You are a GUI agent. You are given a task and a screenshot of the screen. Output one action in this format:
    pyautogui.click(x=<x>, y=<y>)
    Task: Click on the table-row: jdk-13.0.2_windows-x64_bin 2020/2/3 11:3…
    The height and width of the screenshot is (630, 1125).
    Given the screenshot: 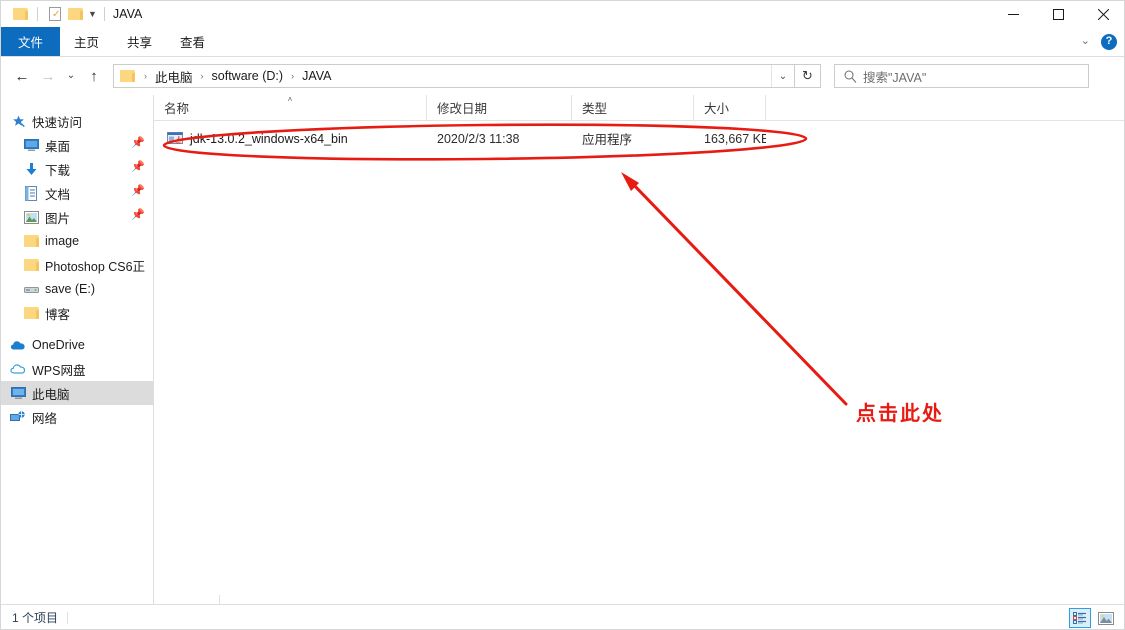 What is the action you would take?
    pyautogui.click(x=639, y=138)
    